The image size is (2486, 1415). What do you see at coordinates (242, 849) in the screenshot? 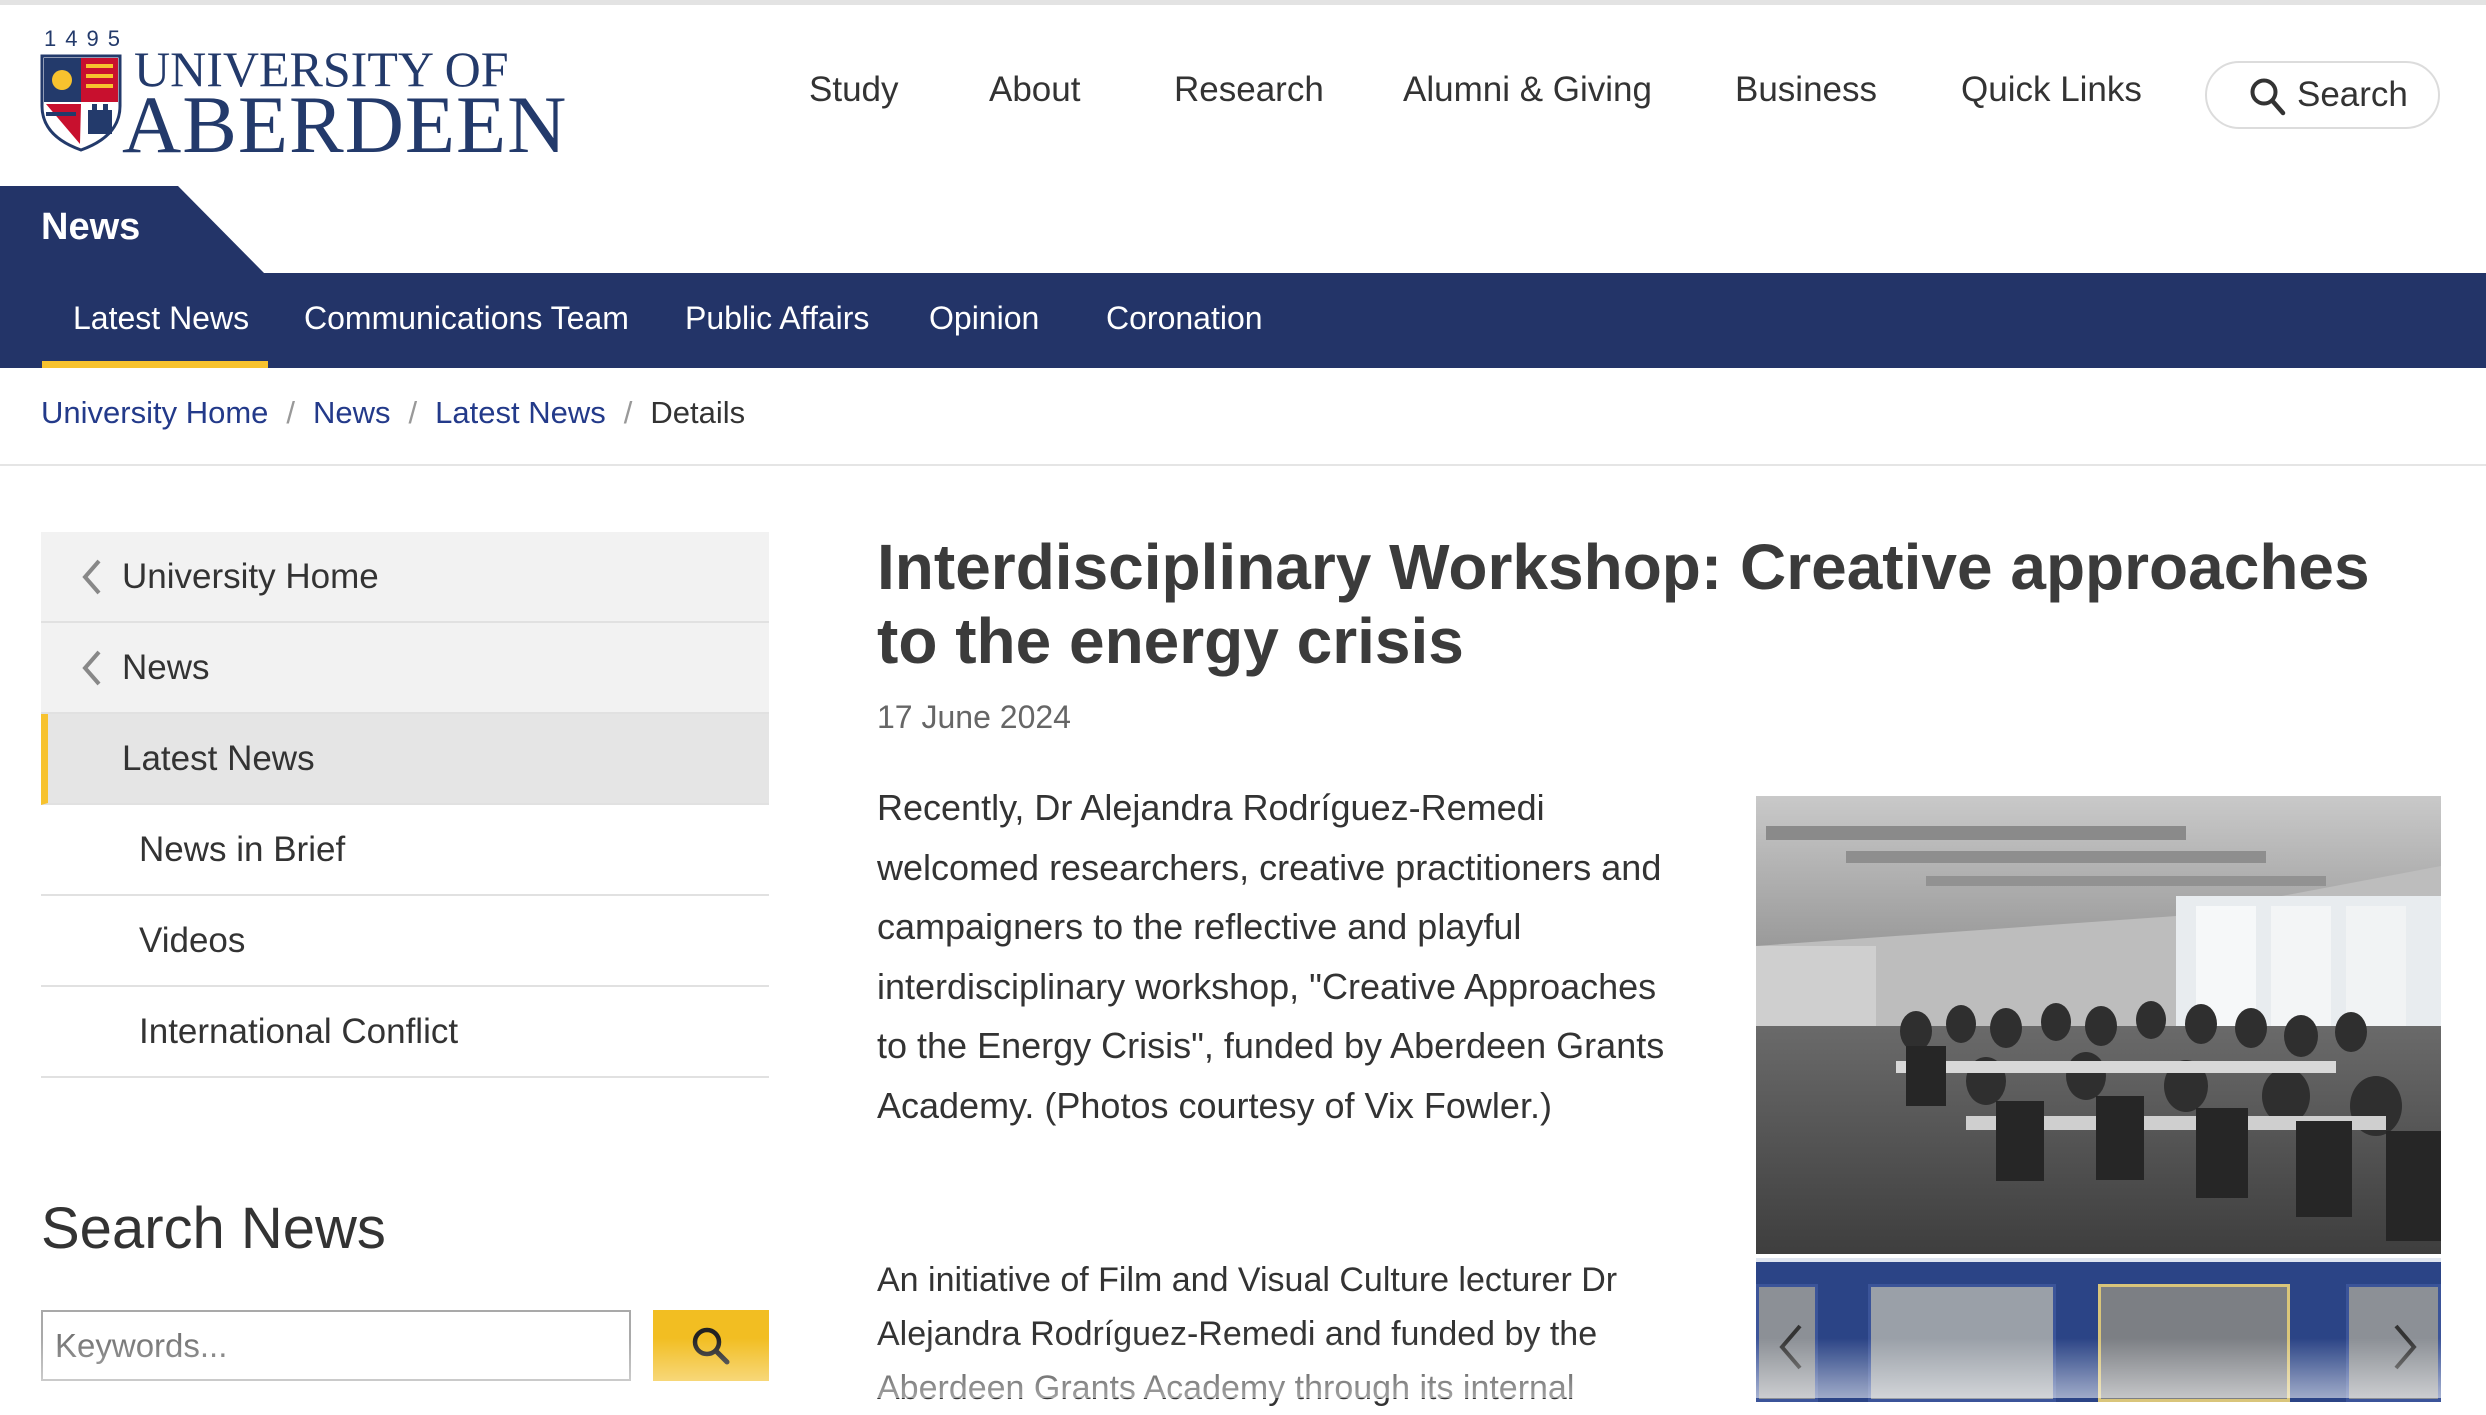
I see `side-nav-label: News in Brief` at bounding box center [242, 849].